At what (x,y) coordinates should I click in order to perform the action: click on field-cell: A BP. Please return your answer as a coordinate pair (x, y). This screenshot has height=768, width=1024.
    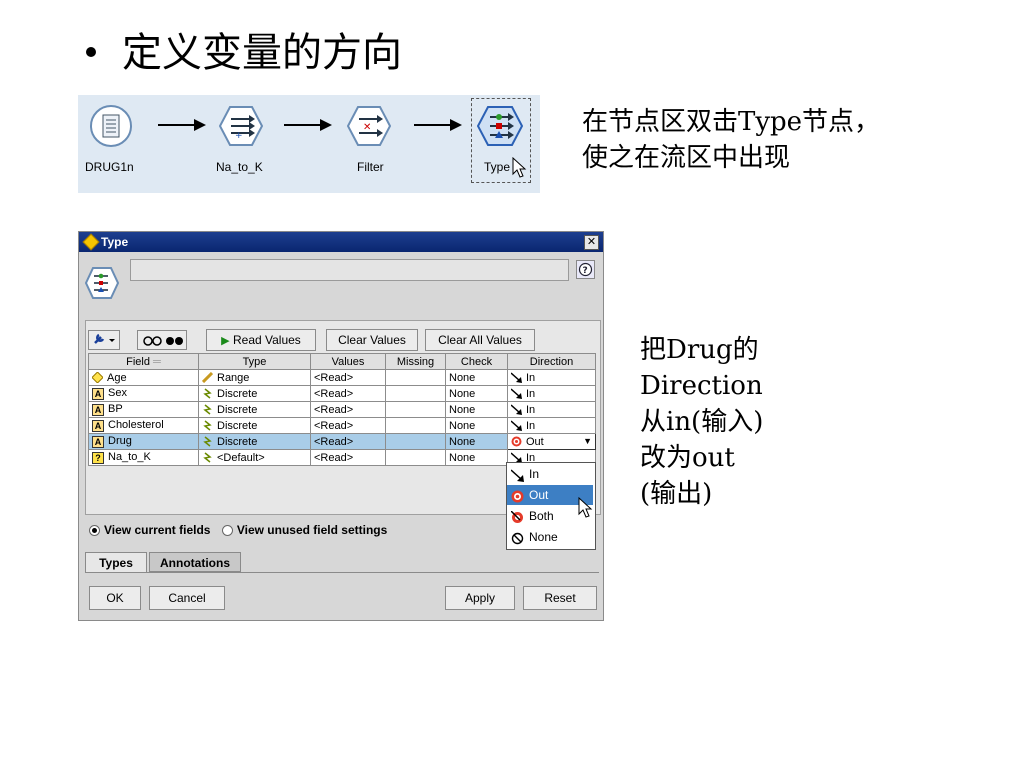
    Looking at the image, I should click on (143, 409).